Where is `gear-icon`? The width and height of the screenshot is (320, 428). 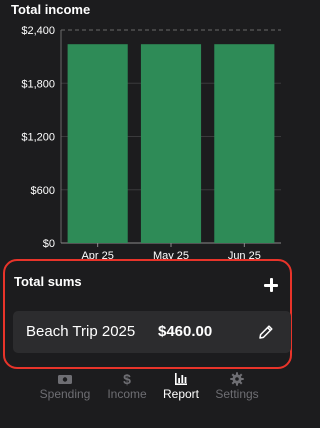 gear-icon is located at coordinates (237, 379).